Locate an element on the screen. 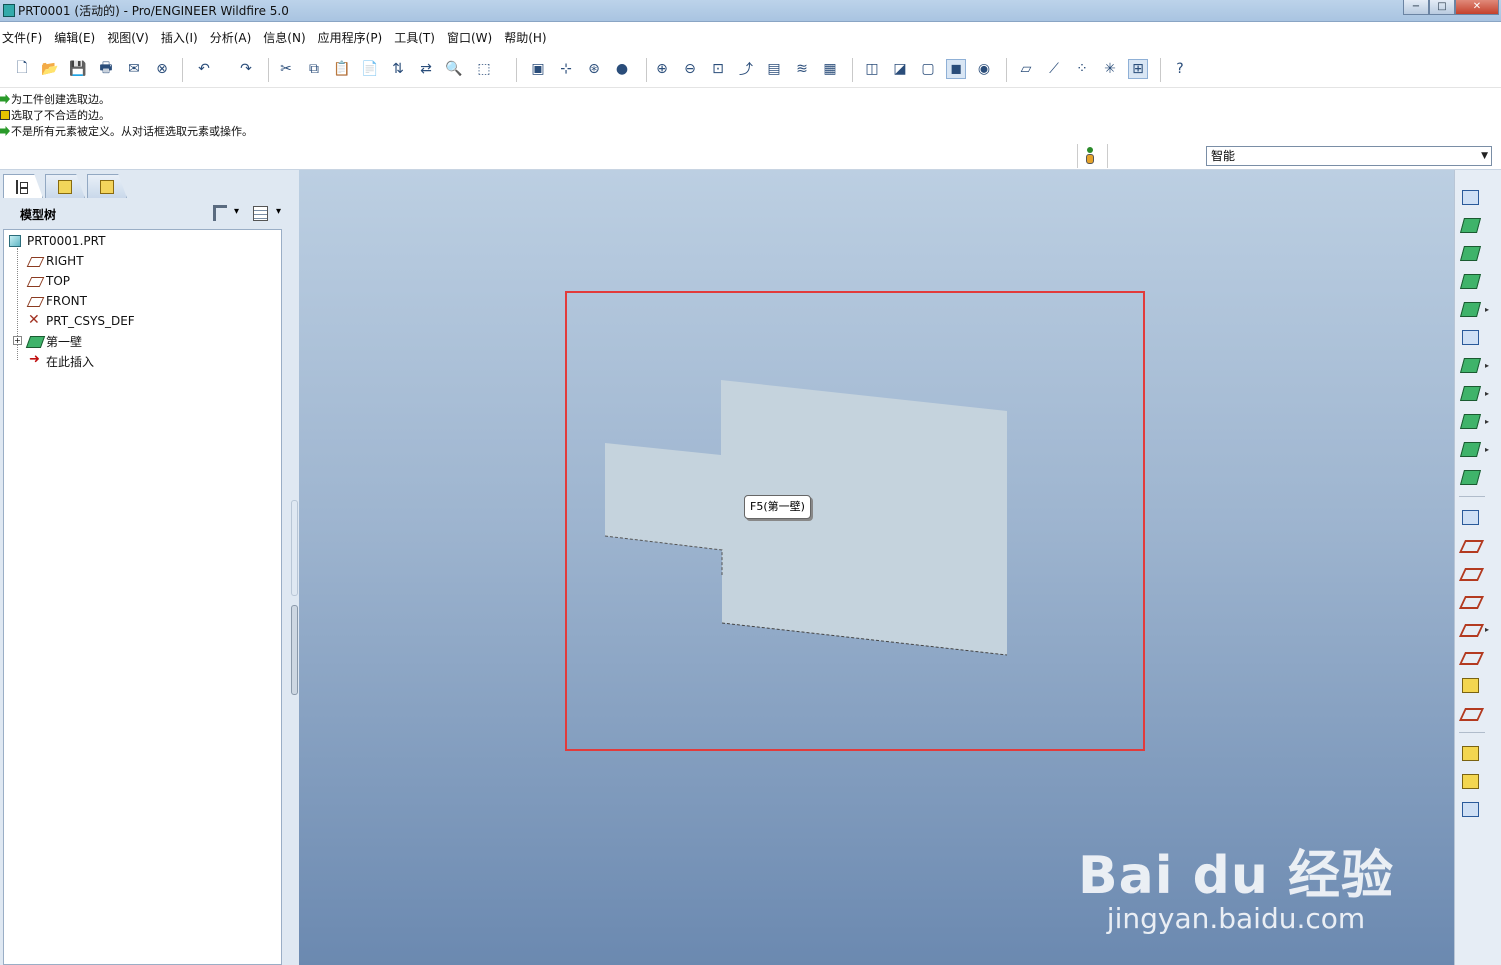 The image size is (1501, 965). maximize-button: □ is located at coordinates (1442, 7).